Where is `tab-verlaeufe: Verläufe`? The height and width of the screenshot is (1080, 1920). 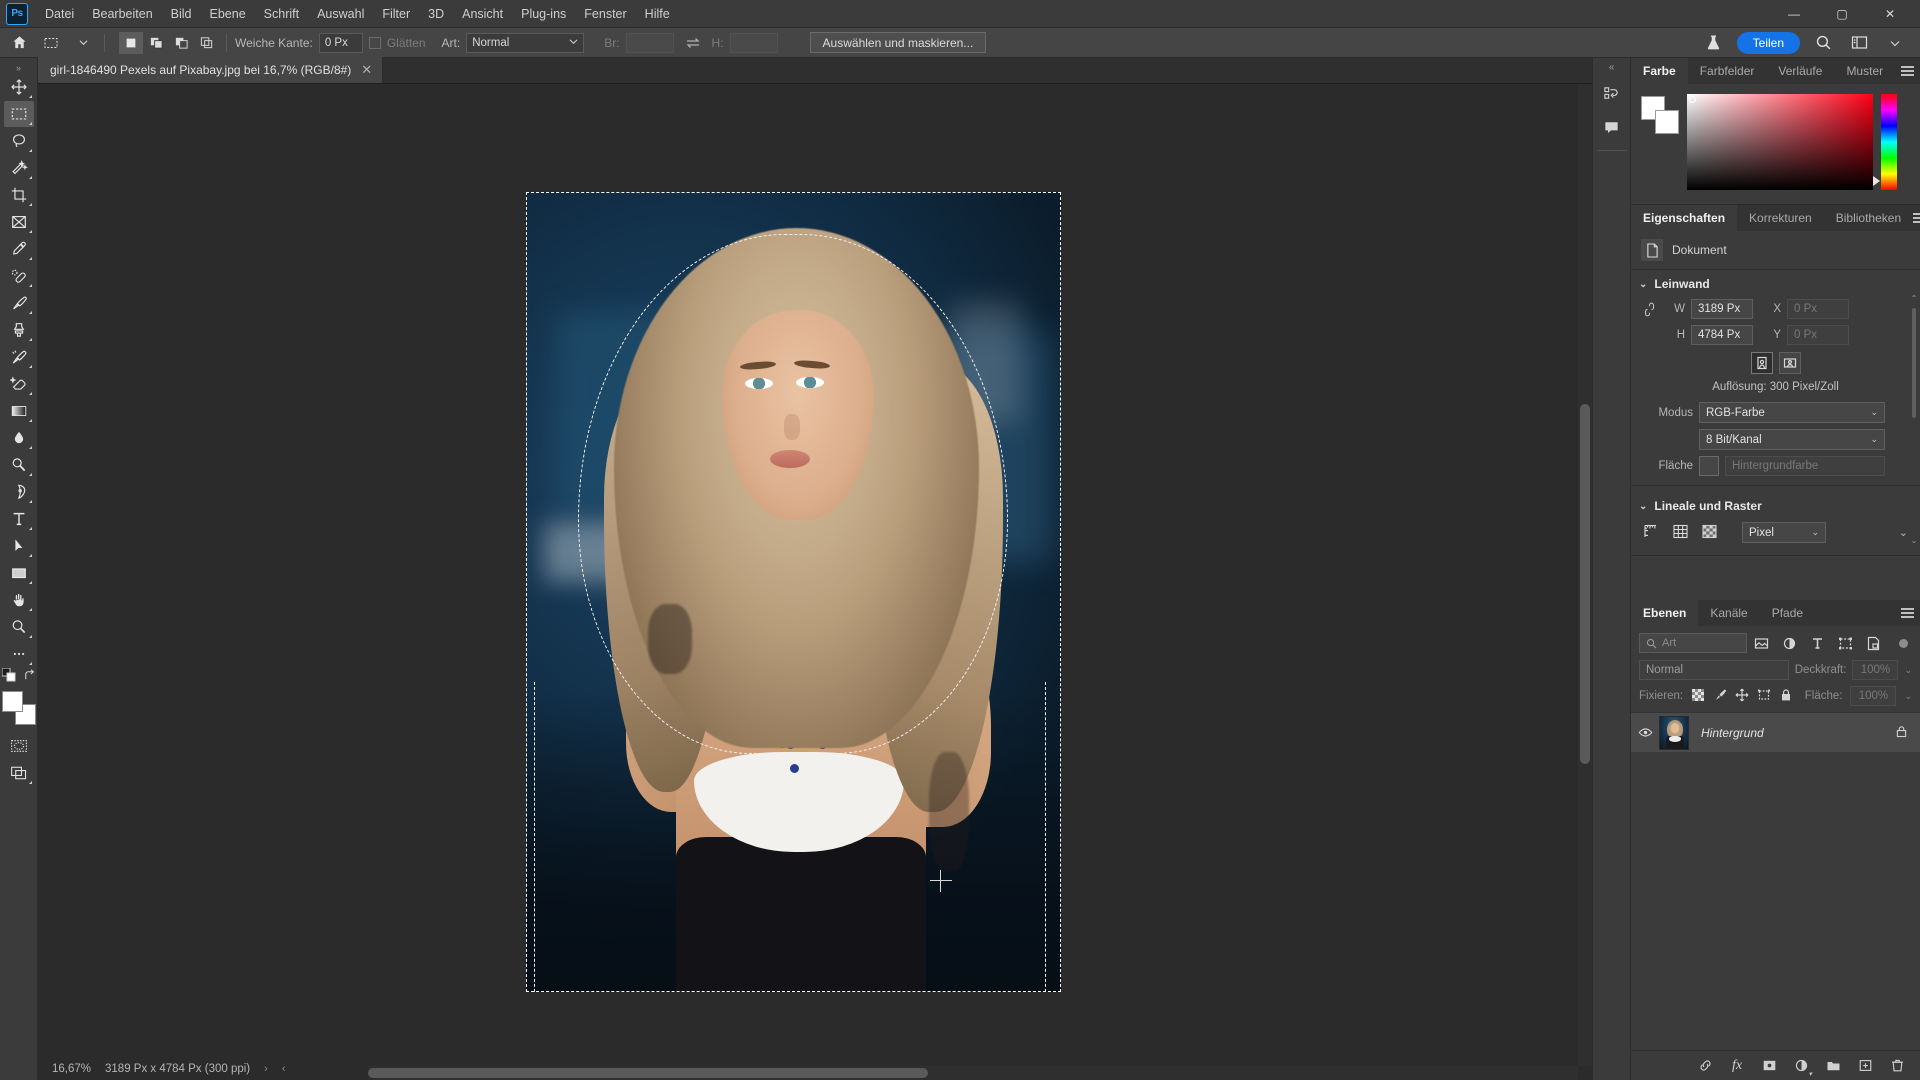
tab-verlaeufe: Verläufe is located at coordinates (1800, 71).